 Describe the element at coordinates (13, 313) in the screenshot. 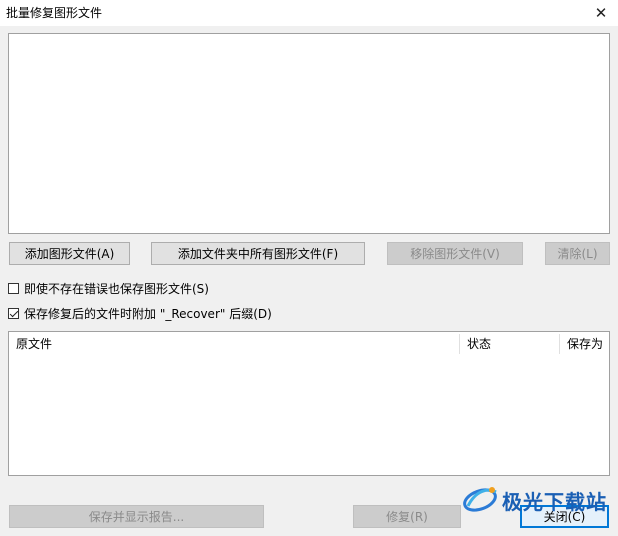

I see `append-suffix-checkbox` at that location.